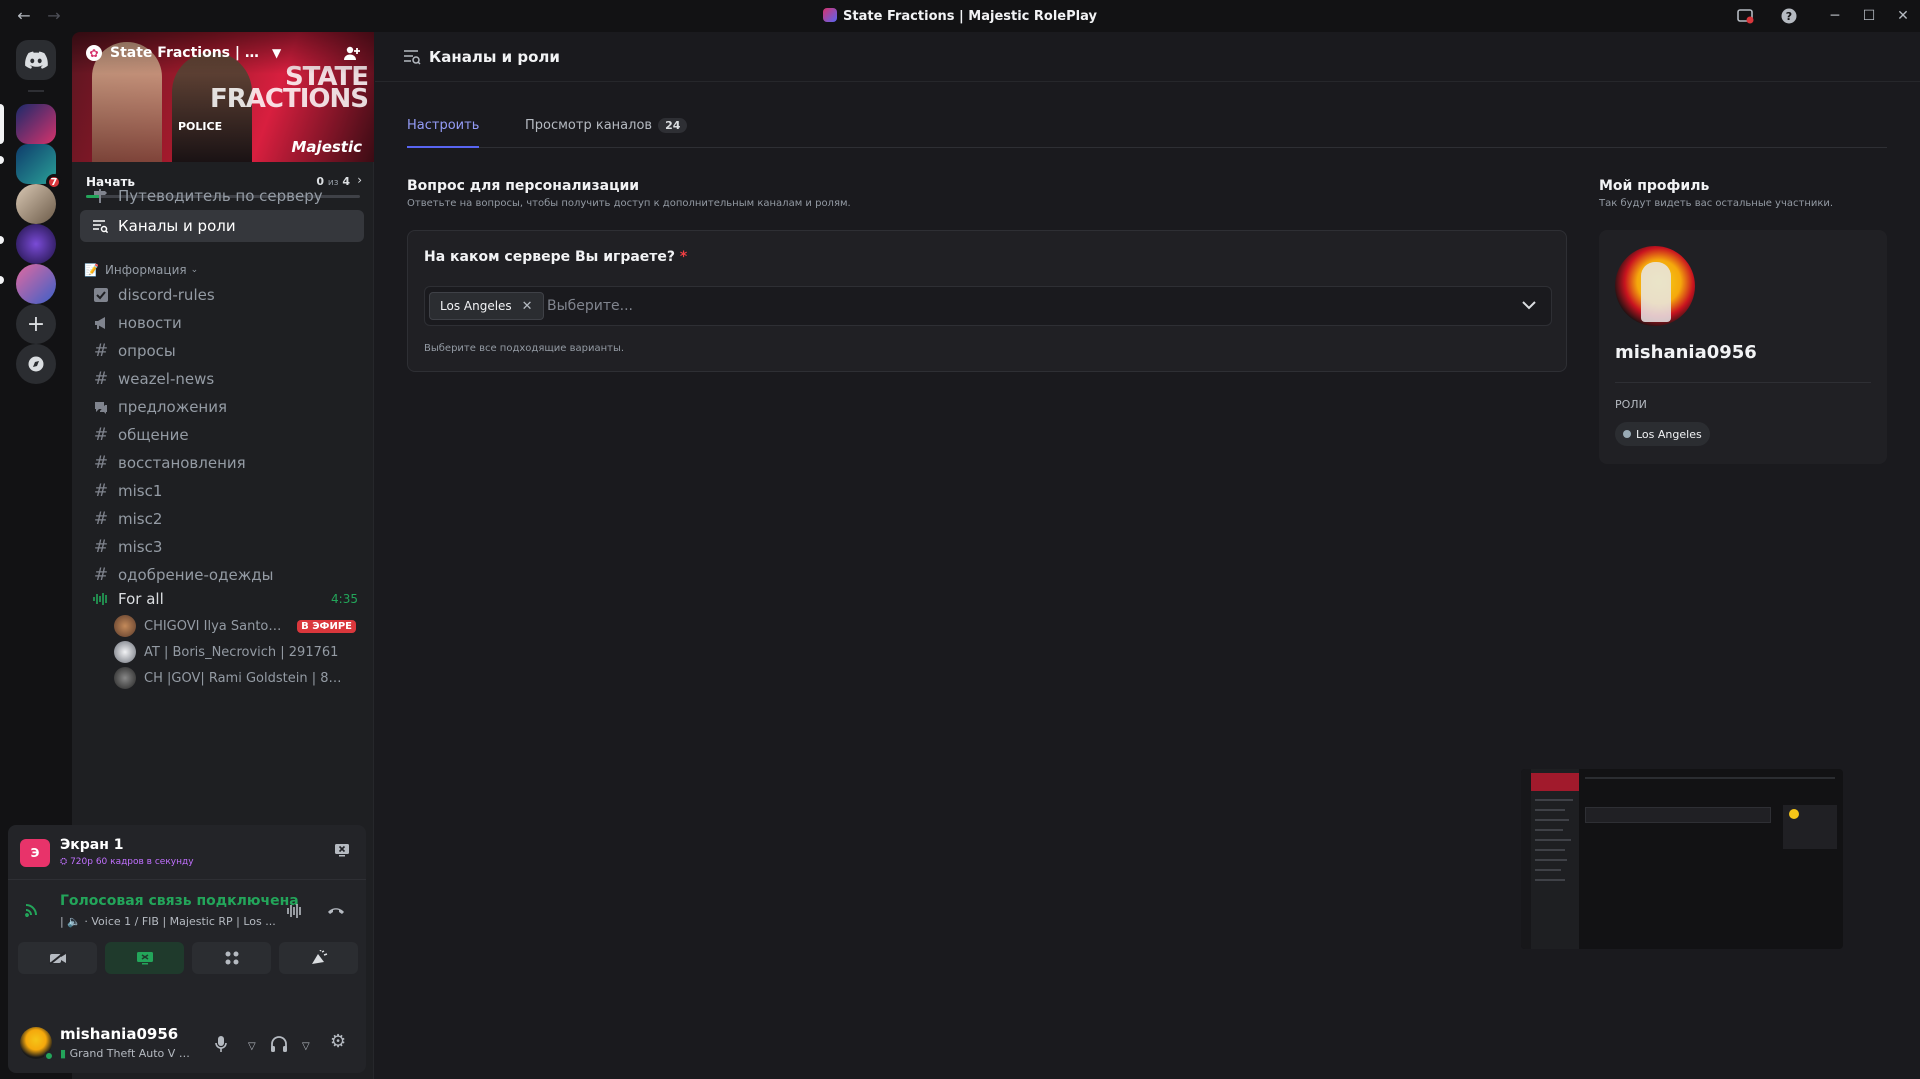 This screenshot has width=1920, height=1079. What do you see at coordinates (187, 852) in the screenshot?
I see `stream-status: Э Экран 1 ⛭ 720p 60 кадров в секунду` at bounding box center [187, 852].